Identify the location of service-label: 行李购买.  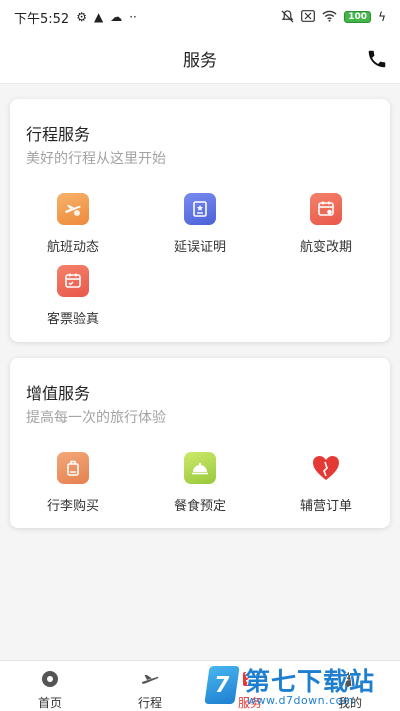
(72, 506).